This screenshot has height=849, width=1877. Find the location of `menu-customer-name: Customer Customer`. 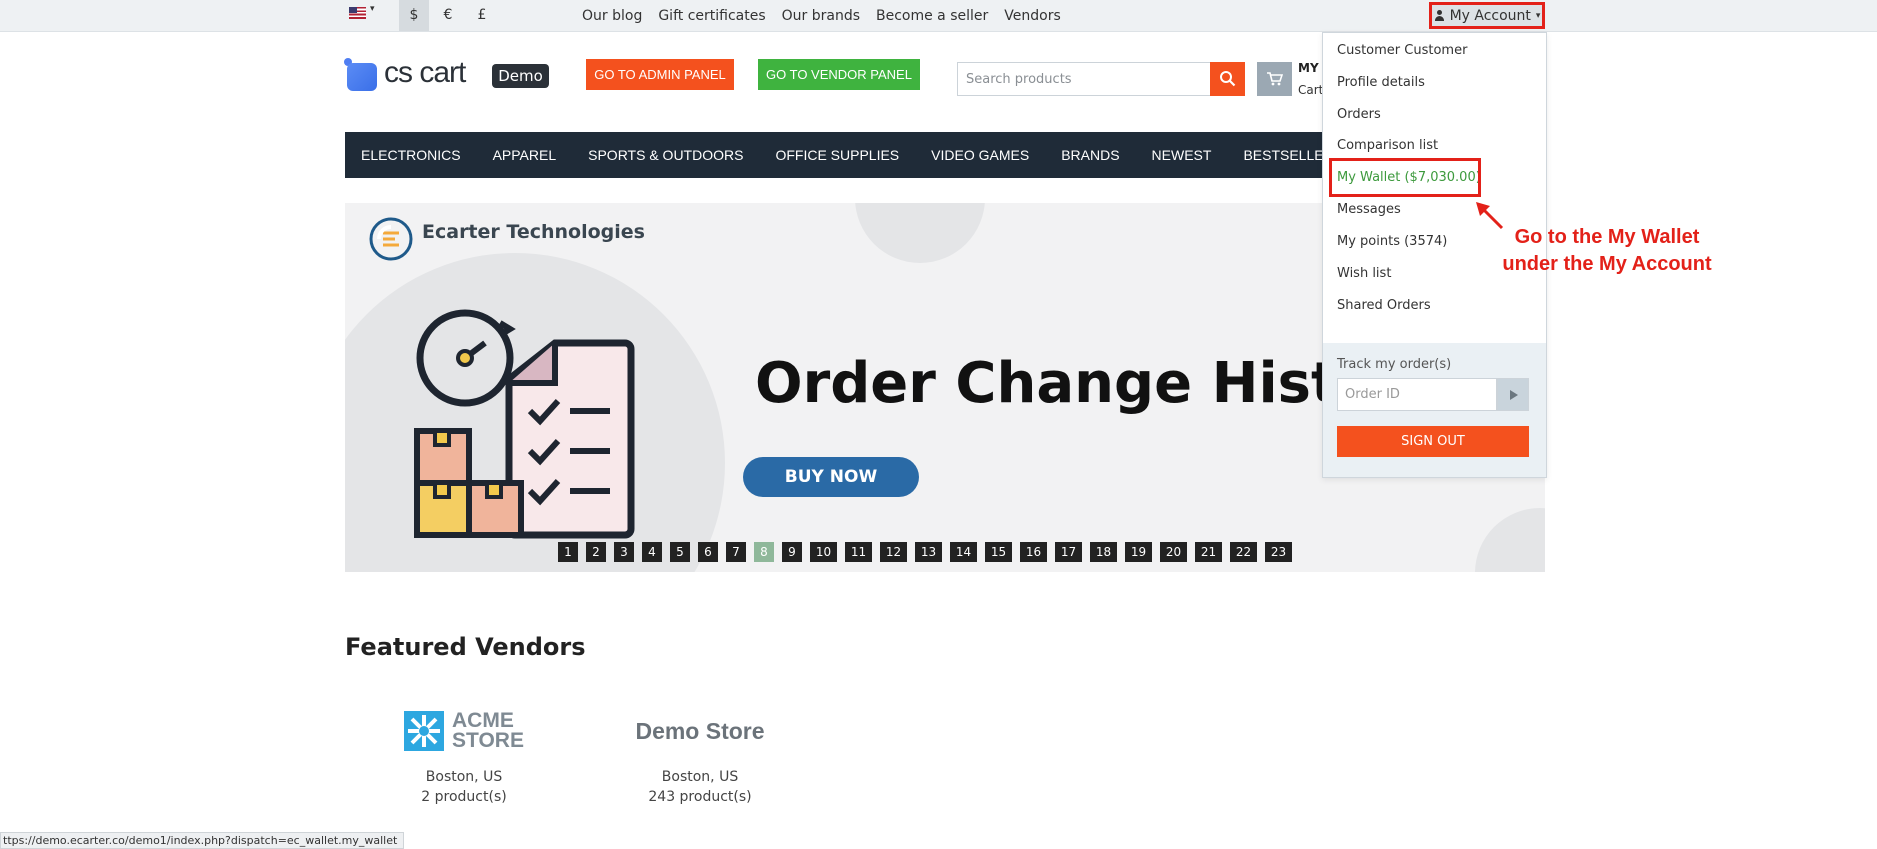

menu-customer-name: Customer Customer is located at coordinates (1402, 50).